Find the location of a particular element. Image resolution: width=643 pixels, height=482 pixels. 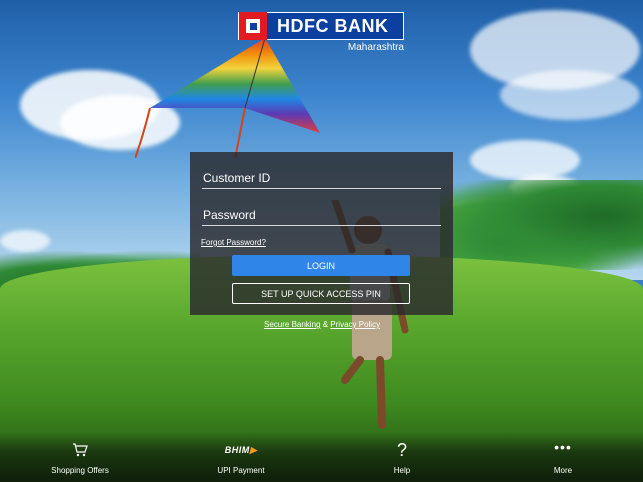

password-field is located at coordinates (321, 215).